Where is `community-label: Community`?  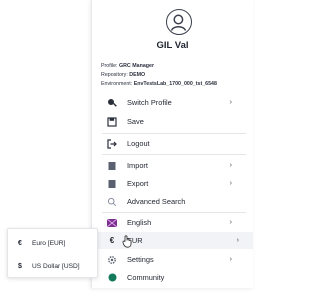 community-label: Community is located at coordinates (146, 277).